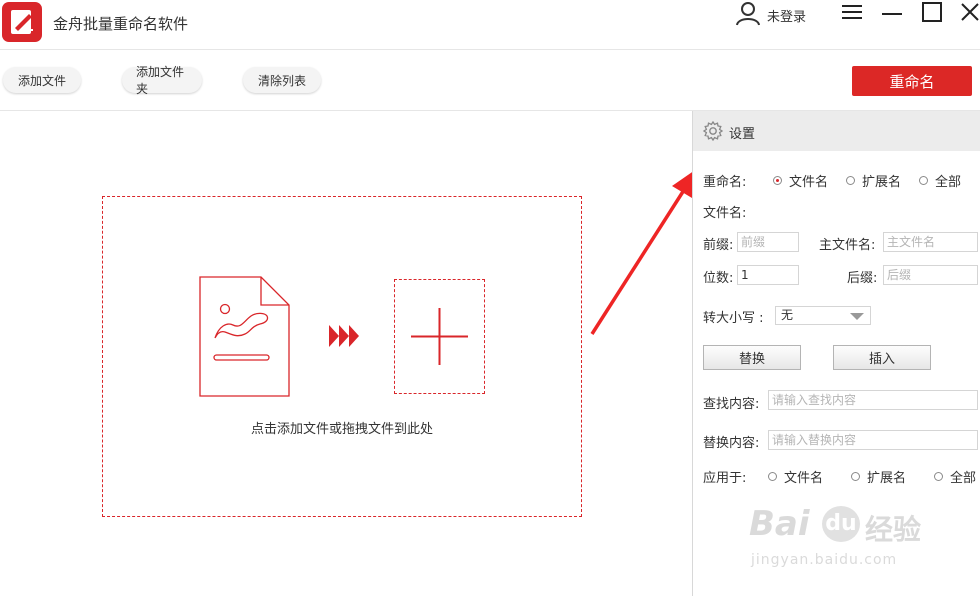 The width and height of the screenshot is (980, 596). I want to click on minimize-icon, so click(892, 12).